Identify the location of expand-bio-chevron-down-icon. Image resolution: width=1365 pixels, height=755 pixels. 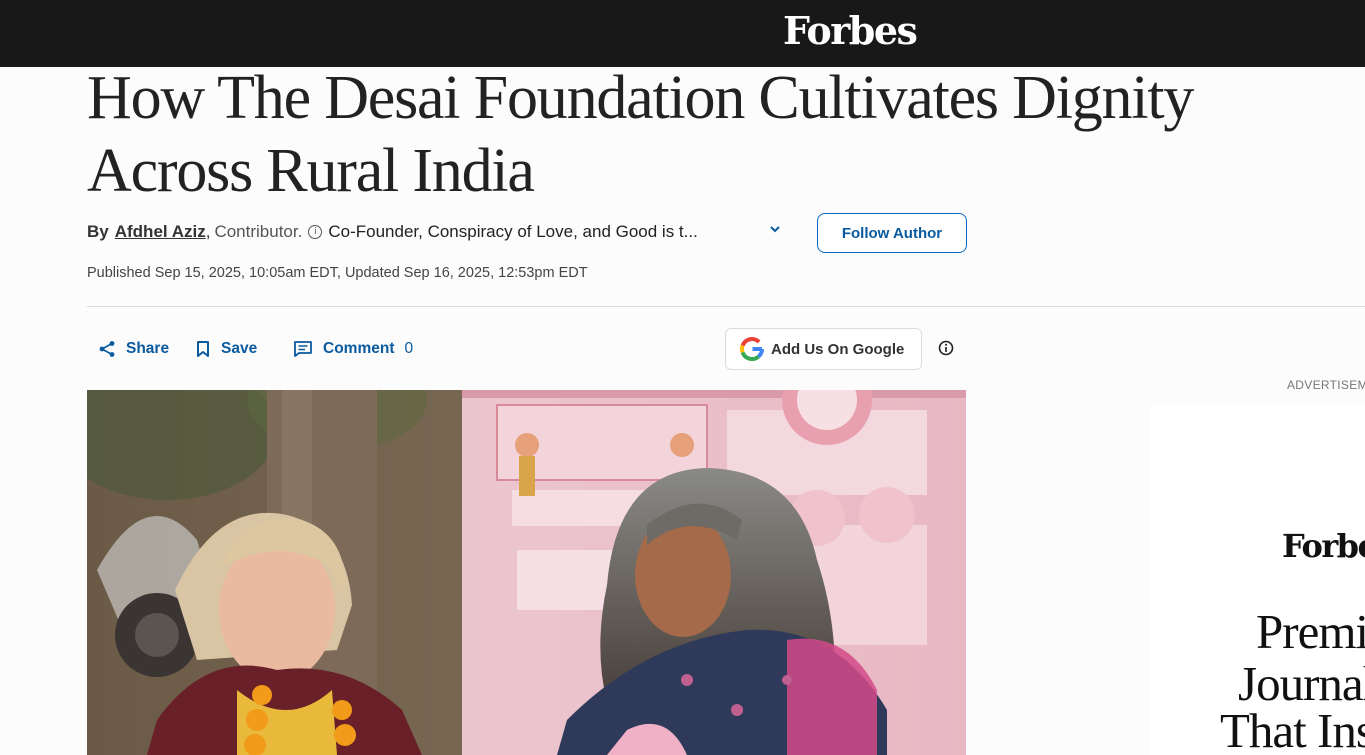
(777, 232).